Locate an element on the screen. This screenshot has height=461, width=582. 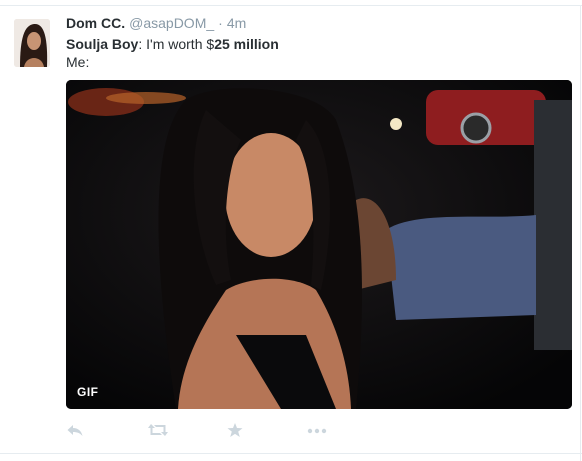
favorite-star-icon is located at coordinates (235, 430).